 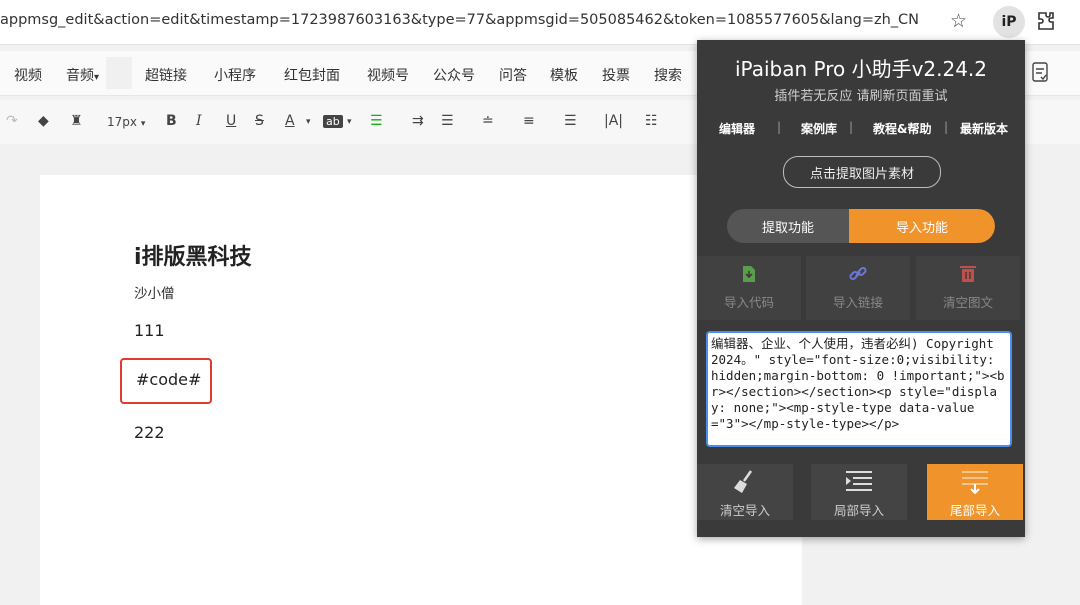 What do you see at coordinates (418, 121) in the screenshot?
I see `indent-icon: ⇉` at bounding box center [418, 121].